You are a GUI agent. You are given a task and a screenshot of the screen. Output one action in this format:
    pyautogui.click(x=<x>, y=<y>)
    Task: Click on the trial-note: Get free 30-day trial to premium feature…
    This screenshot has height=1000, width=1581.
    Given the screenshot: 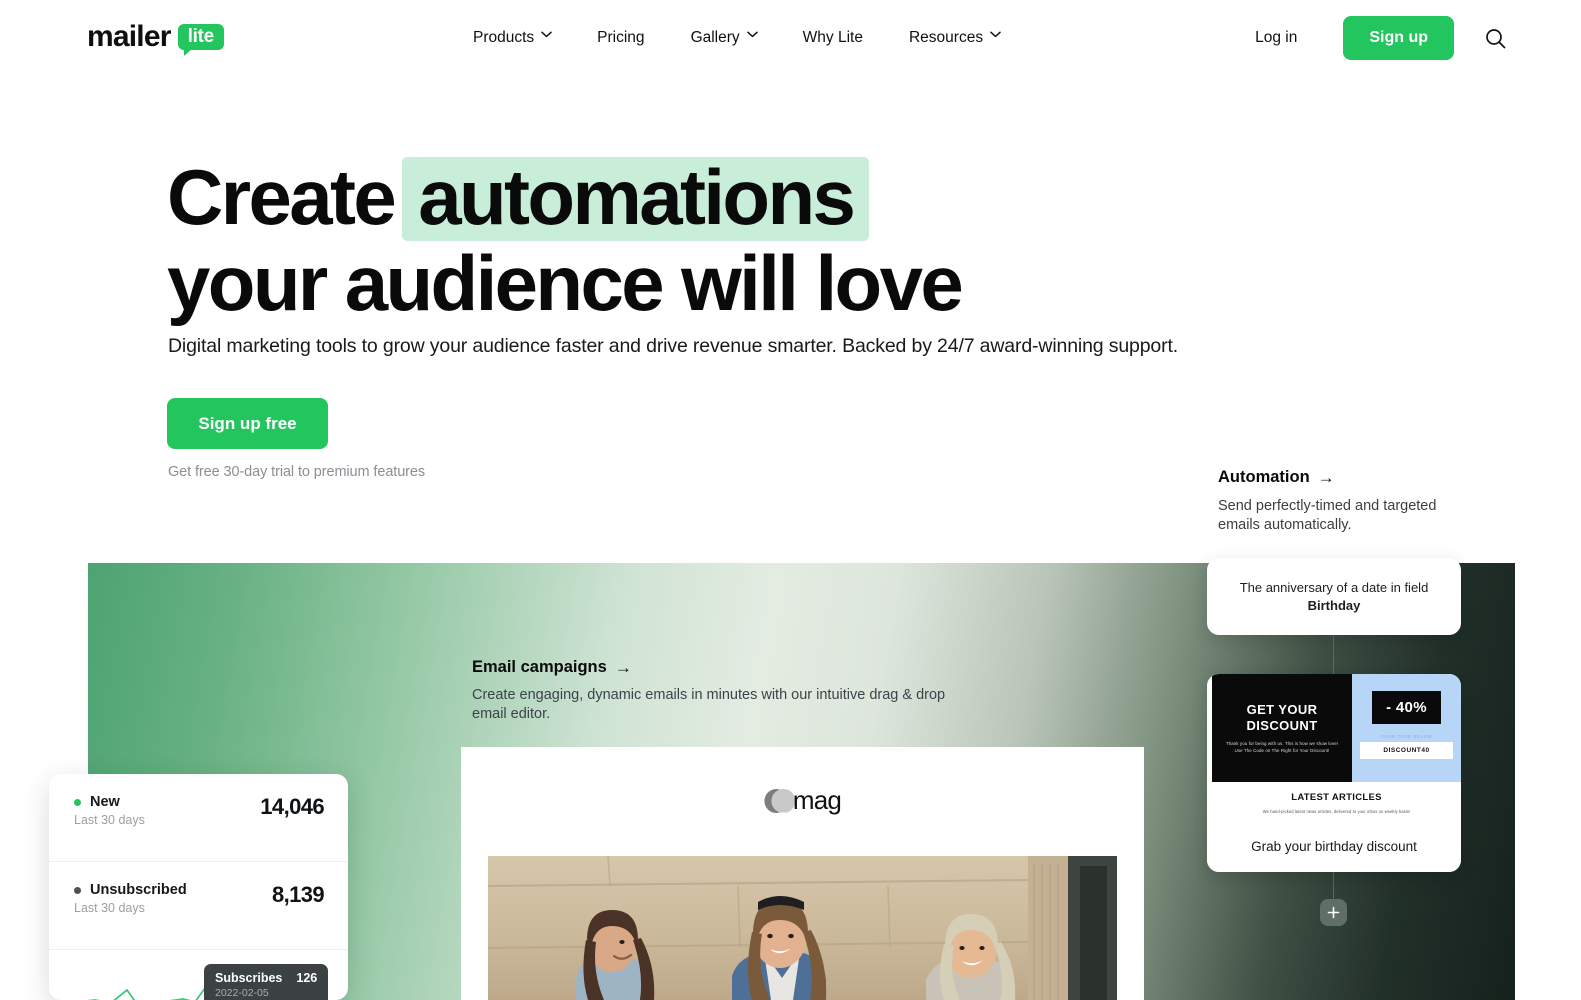 What is the action you would take?
    pyautogui.click(x=297, y=472)
    